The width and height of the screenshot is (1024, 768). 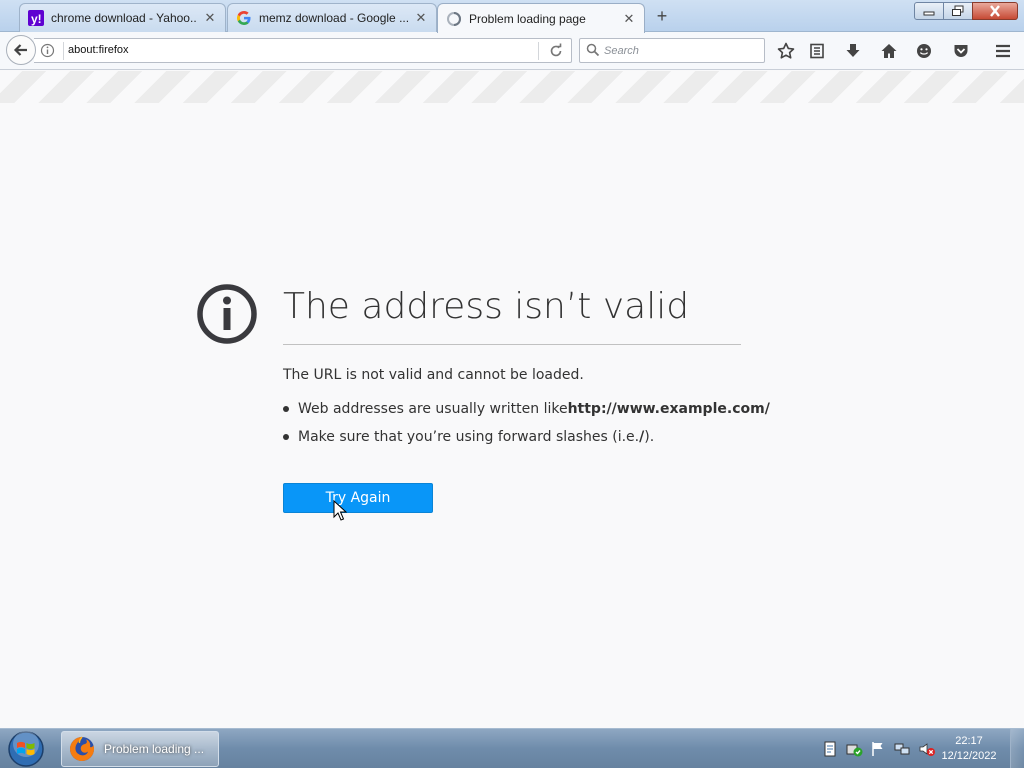 What do you see at coordinates (889, 51) in the screenshot?
I see `home-icon` at bounding box center [889, 51].